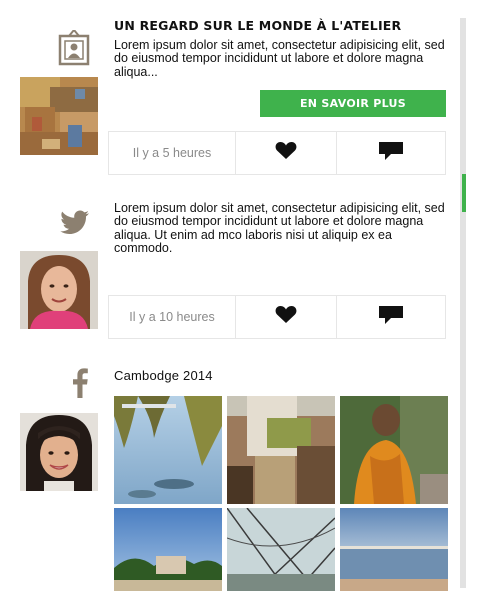 The height and width of the screenshot is (607, 479). What do you see at coordinates (172, 153) in the screenshot?
I see `post-time: Il y a 5 heures` at bounding box center [172, 153].